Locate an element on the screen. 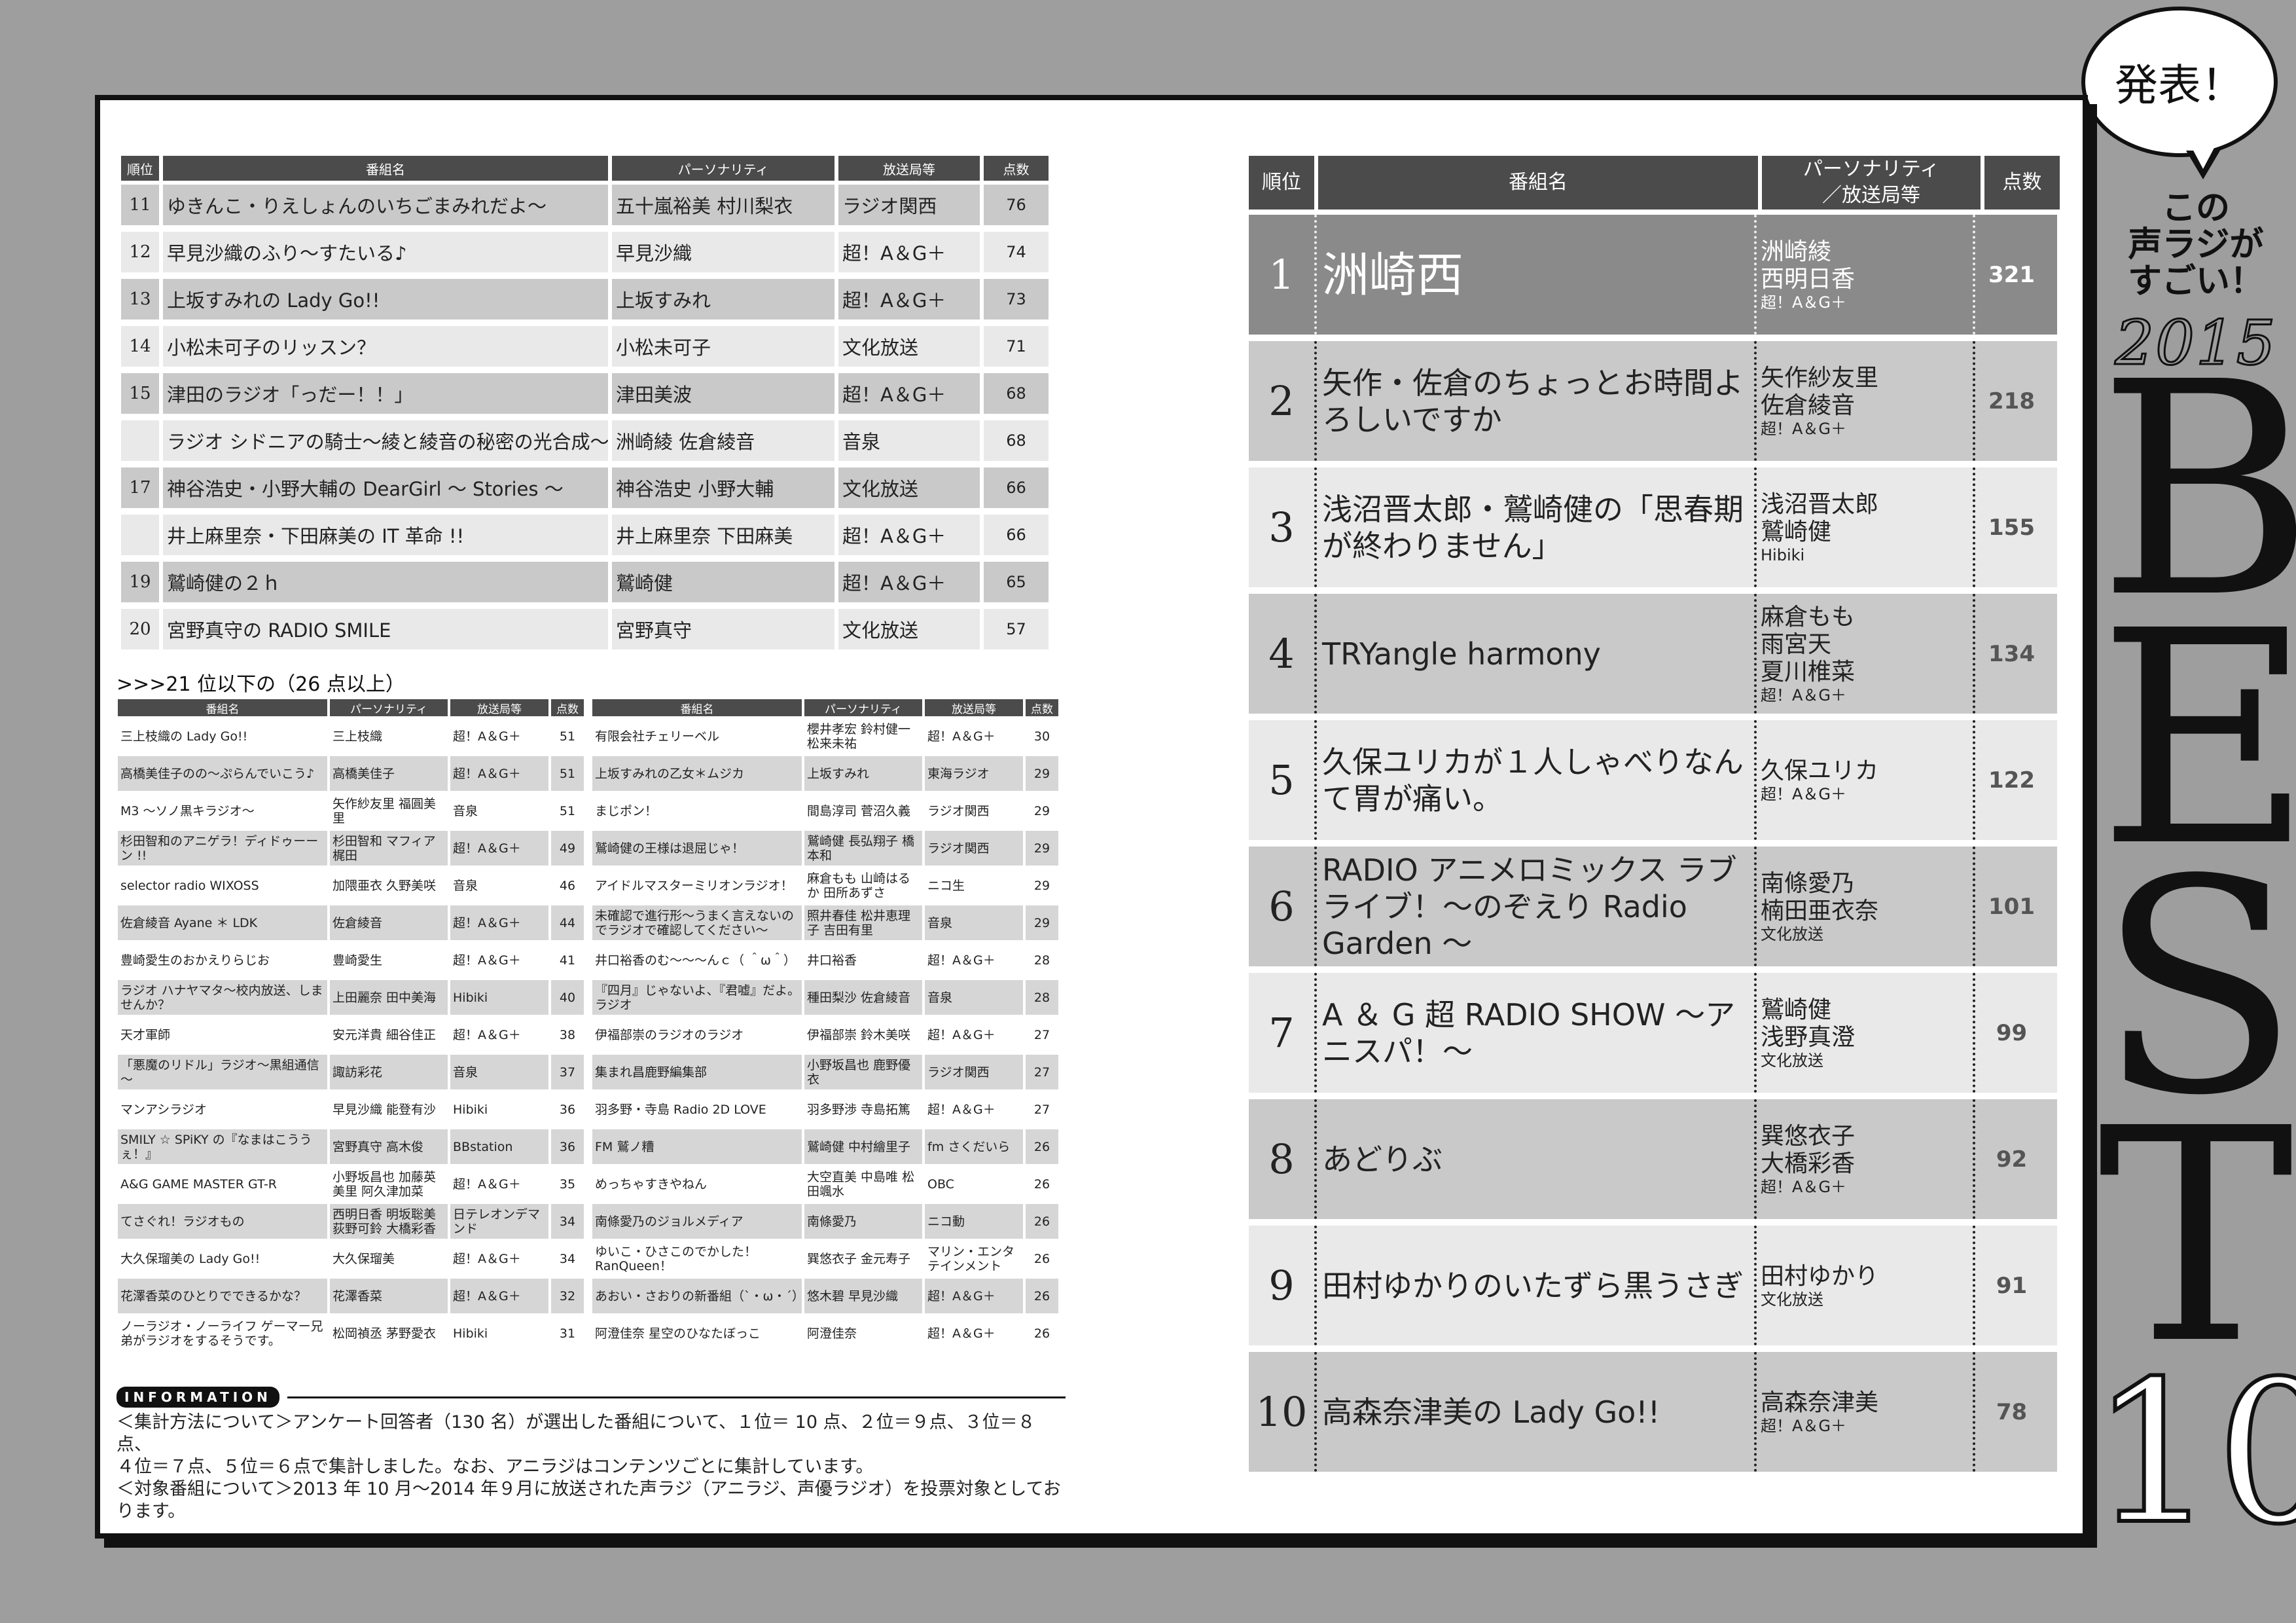 Image resolution: width=2296 pixels, height=1623 pixels. item-station: fm さくだいら is located at coordinates (974, 1146).